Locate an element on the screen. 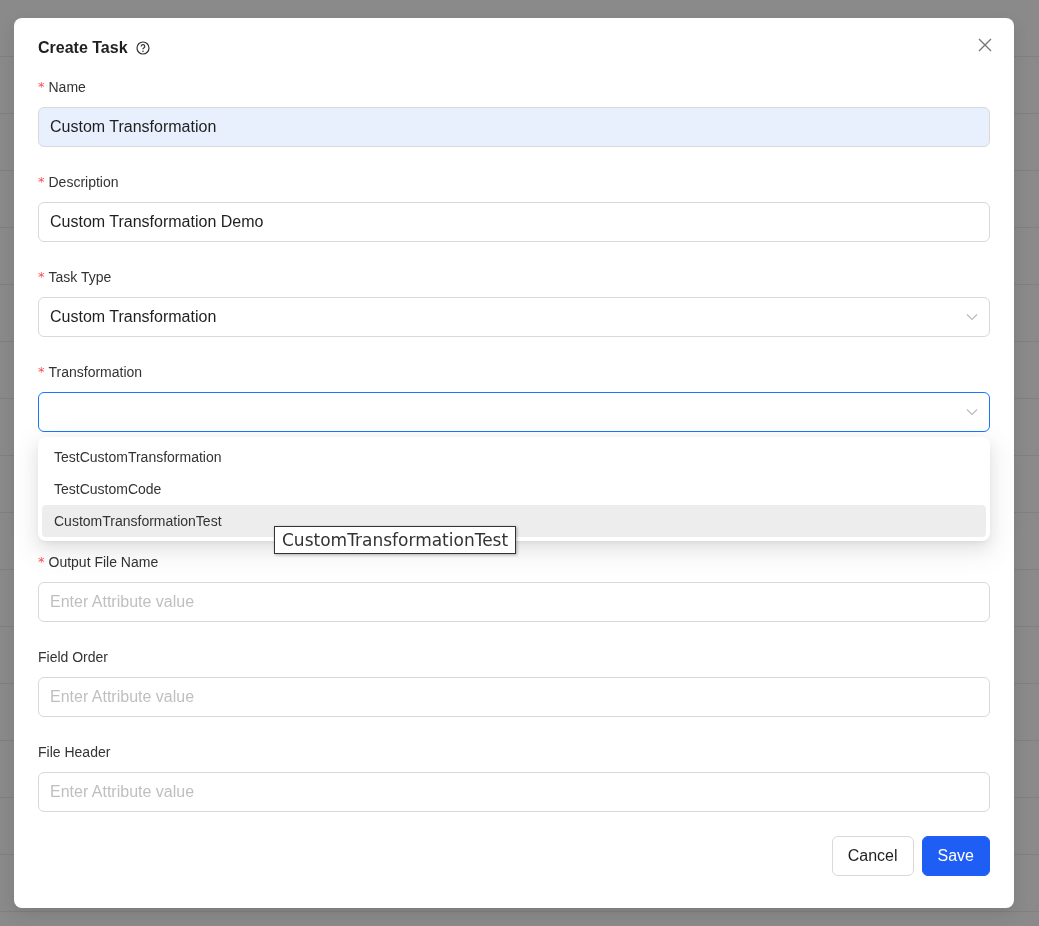 This screenshot has height=926, width=1039. select-field: Custom Transformation is located at coordinates (514, 317).